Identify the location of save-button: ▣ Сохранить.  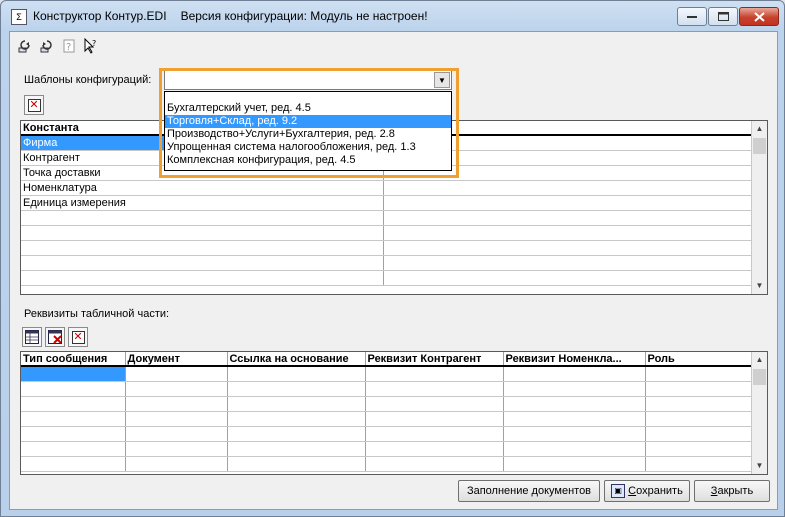
(647, 491).